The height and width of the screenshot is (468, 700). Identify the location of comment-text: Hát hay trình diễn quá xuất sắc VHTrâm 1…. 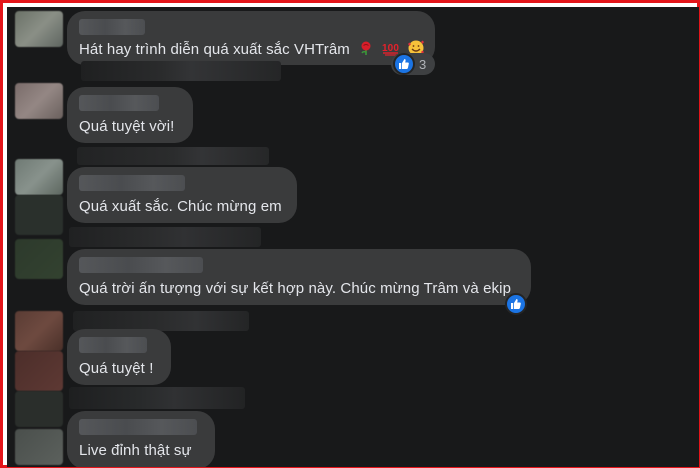
(252, 50).